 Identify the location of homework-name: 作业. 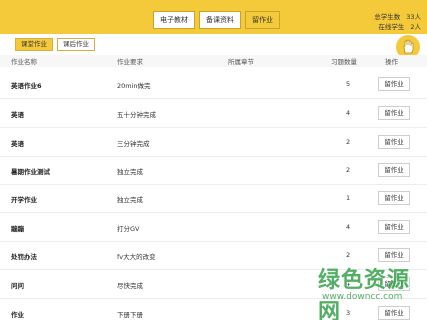
(17, 315).